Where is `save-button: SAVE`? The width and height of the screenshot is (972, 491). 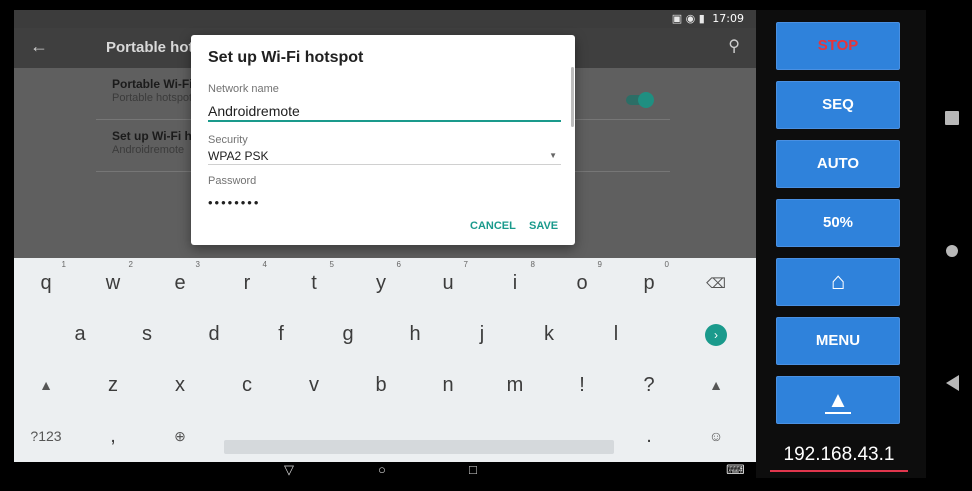
save-button: SAVE is located at coordinates (543, 226).